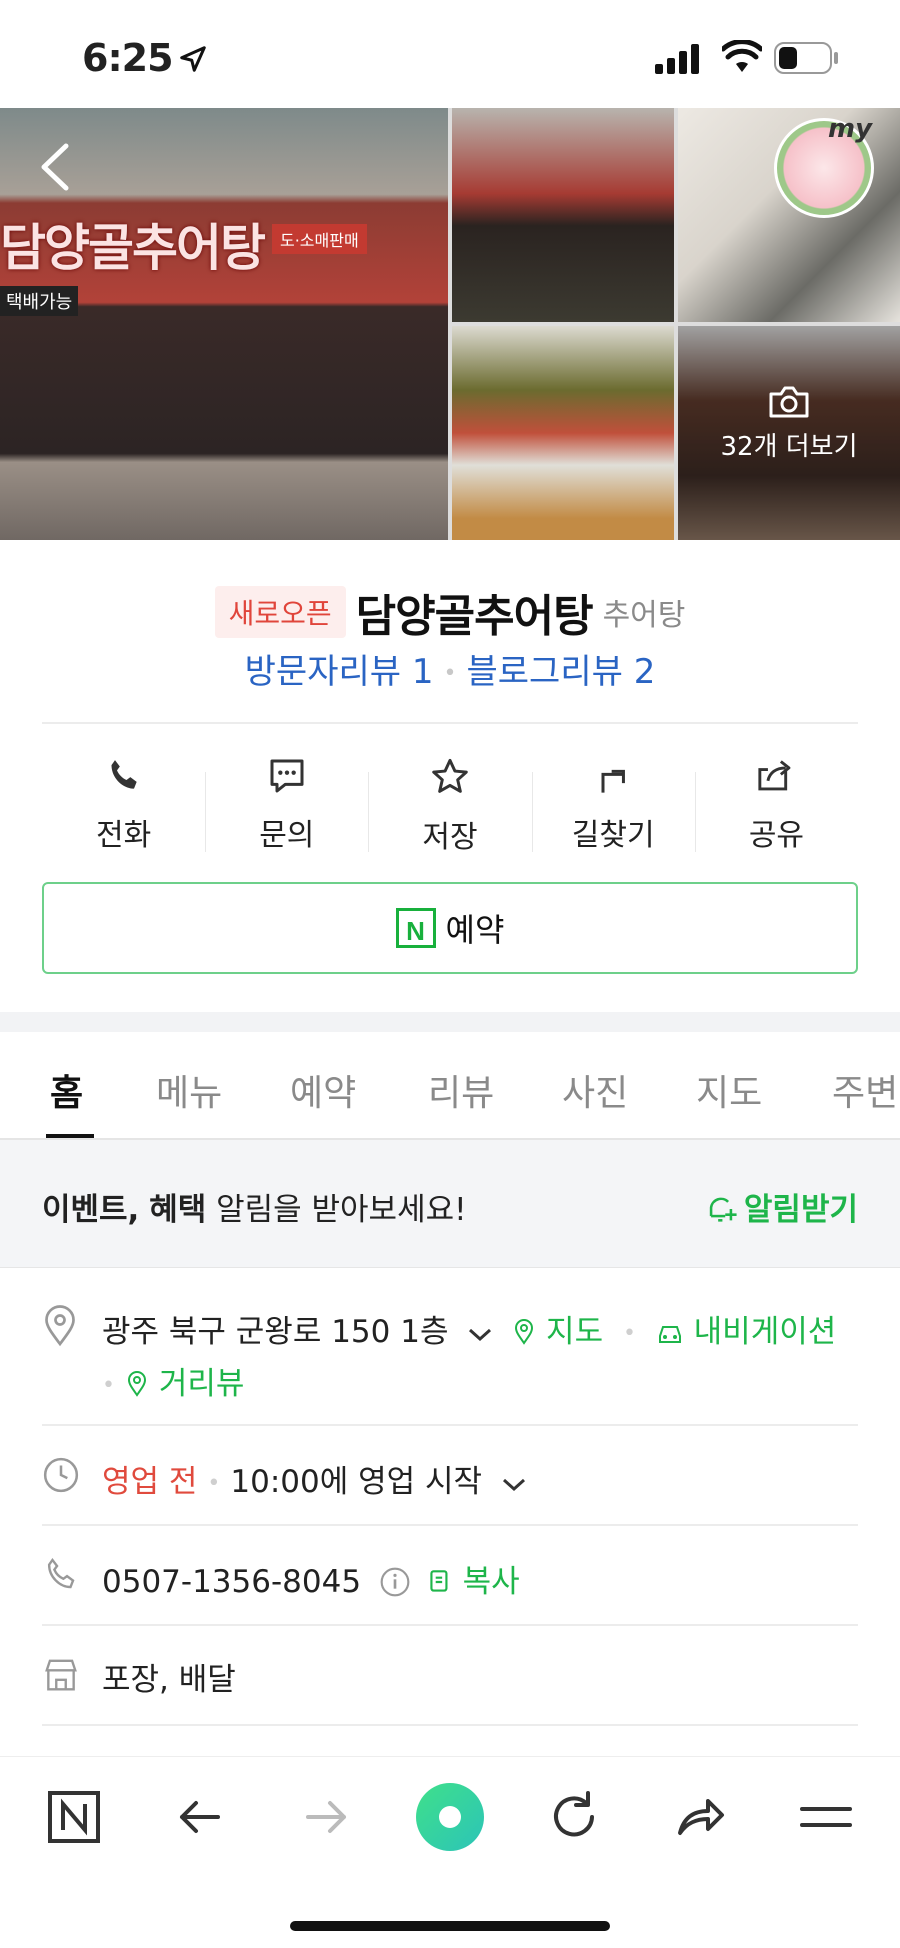 Image resolution: width=900 pixels, height=1948 pixels. I want to click on tab-map: 지도, so click(729, 1090).